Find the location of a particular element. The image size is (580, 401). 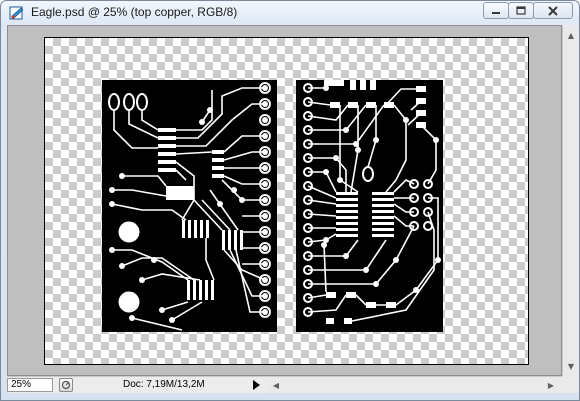

minimize-icon is located at coordinates (496, 12).